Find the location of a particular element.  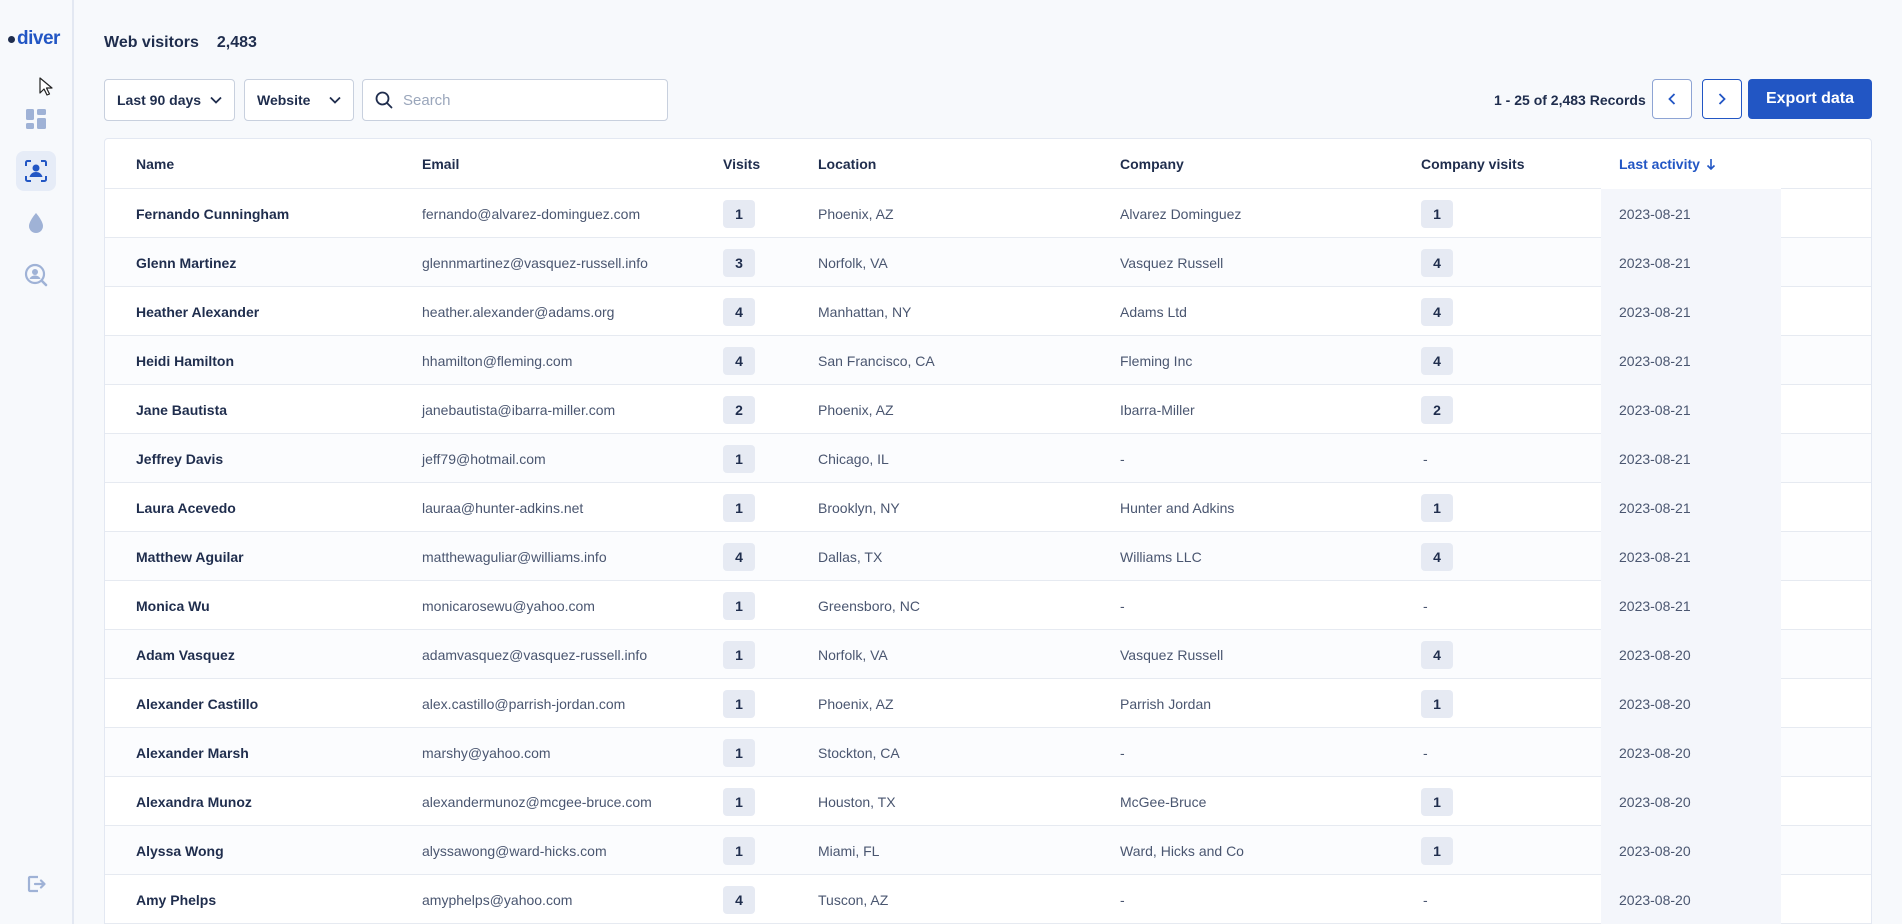

visitor-location: Brooklyn, NY is located at coordinates (859, 507).